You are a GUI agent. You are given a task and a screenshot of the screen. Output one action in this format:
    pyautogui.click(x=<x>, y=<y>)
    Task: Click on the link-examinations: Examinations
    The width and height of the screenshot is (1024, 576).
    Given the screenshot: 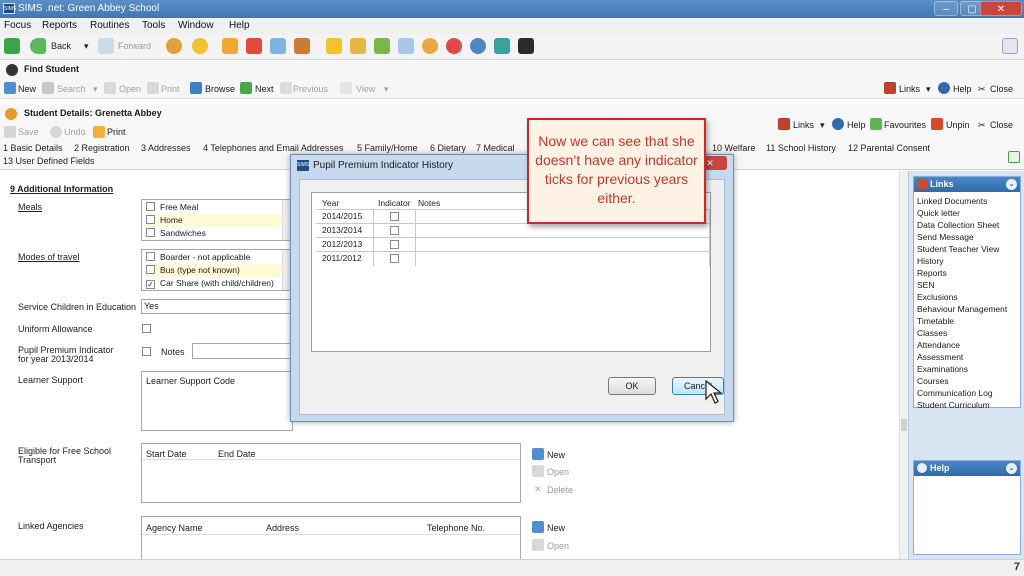 What is the action you would take?
    pyautogui.click(x=967, y=369)
    